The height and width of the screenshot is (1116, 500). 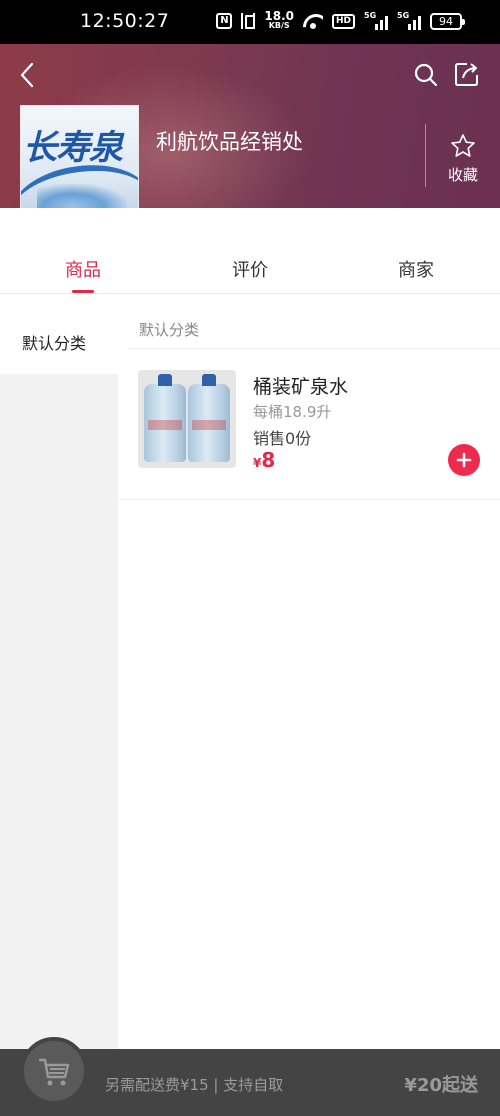 I want to click on tab-bar: 商品 评价 商家, so click(x=250, y=251).